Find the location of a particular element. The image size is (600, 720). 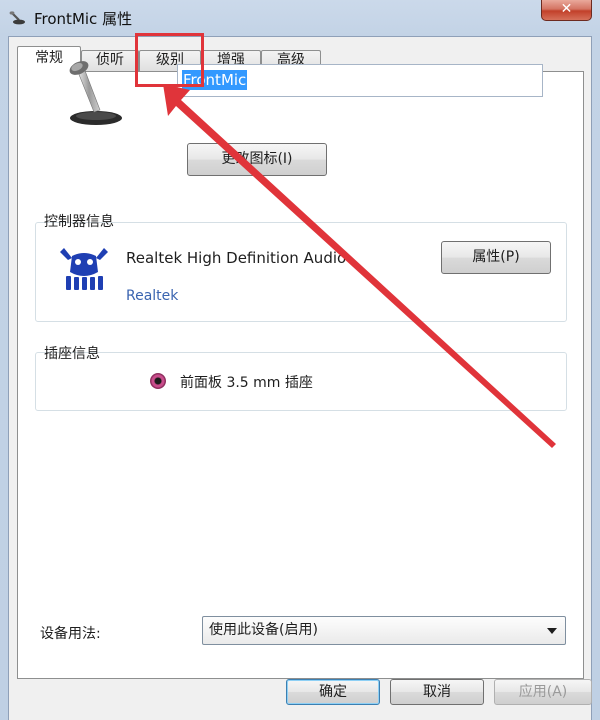

ok-button: 确定 is located at coordinates (333, 692).